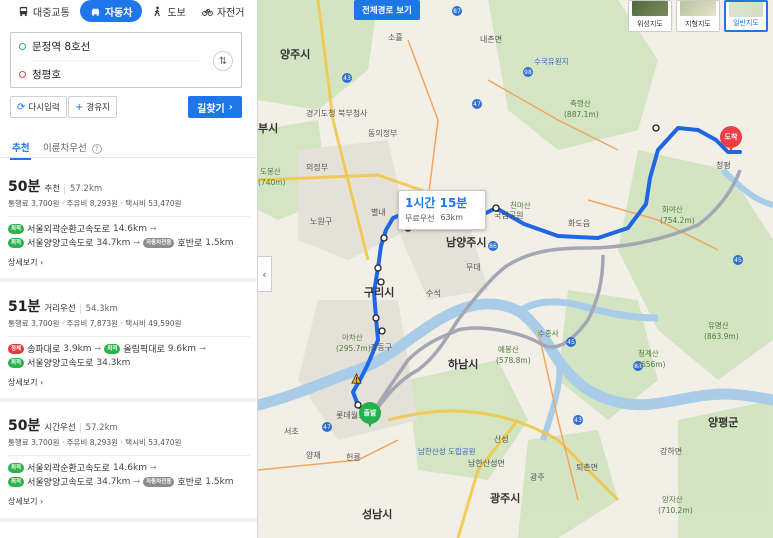 This screenshot has width=773, height=538. What do you see at coordinates (473, 267) in the screenshot?
I see `label-mudae: 무대` at bounding box center [473, 267].